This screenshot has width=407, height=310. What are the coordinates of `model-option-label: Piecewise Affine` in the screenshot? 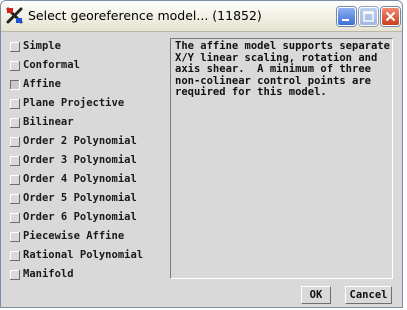 It's located at (74, 236).